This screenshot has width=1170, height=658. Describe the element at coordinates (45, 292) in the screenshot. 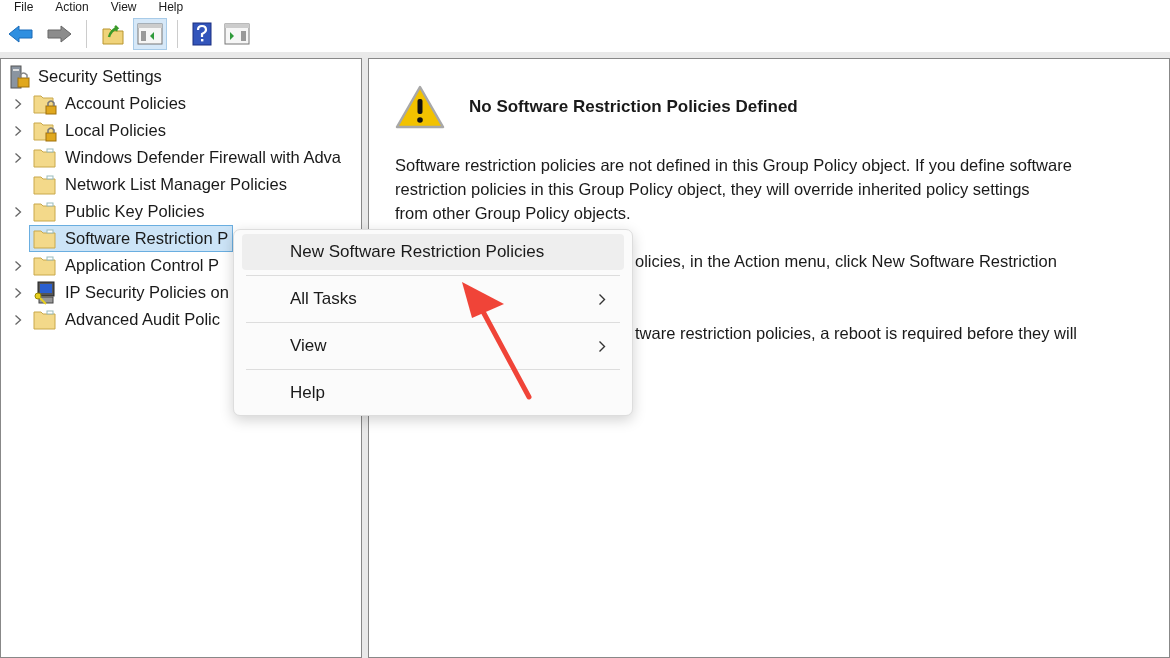

I see `computer-key-icon` at that location.